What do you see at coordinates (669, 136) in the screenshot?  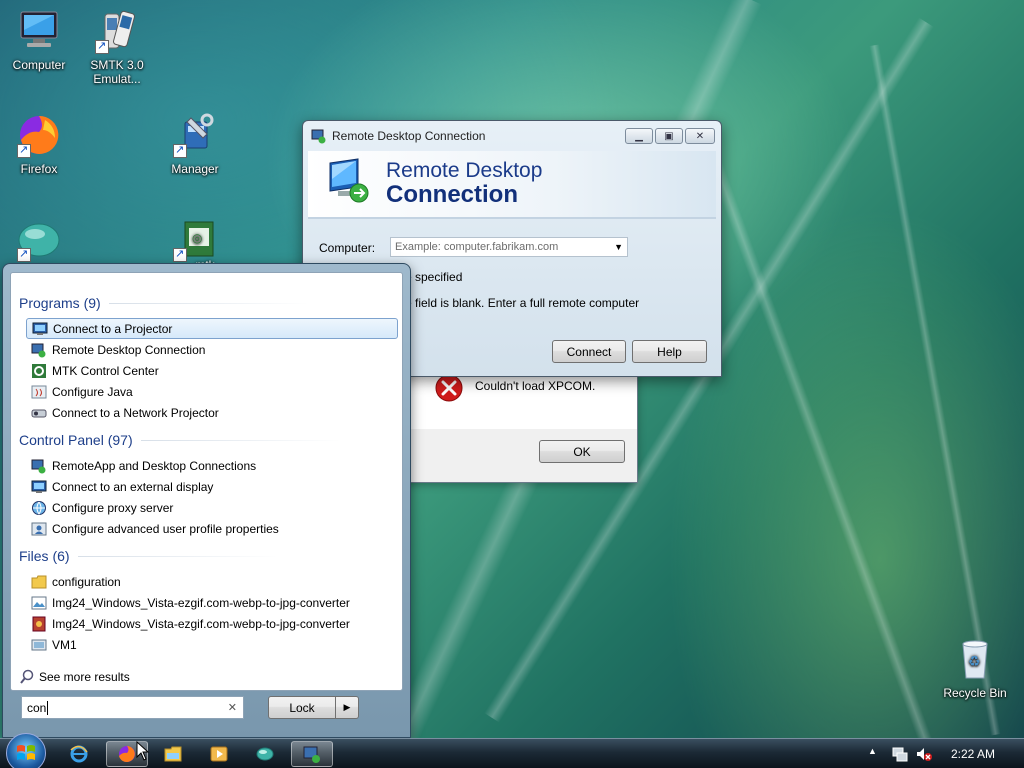 I see `maximize-button: ▣` at bounding box center [669, 136].